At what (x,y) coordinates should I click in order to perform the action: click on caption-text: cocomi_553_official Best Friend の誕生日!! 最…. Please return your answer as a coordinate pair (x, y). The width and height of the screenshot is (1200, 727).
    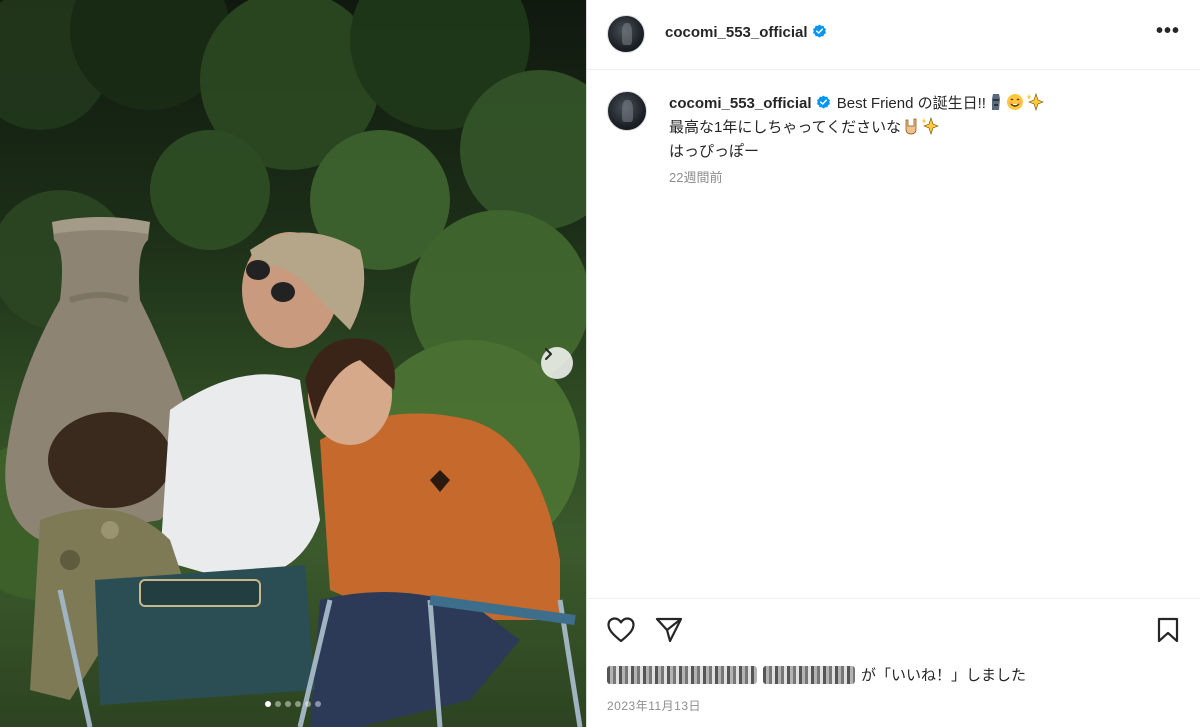
    Looking at the image, I should click on (919, 127).